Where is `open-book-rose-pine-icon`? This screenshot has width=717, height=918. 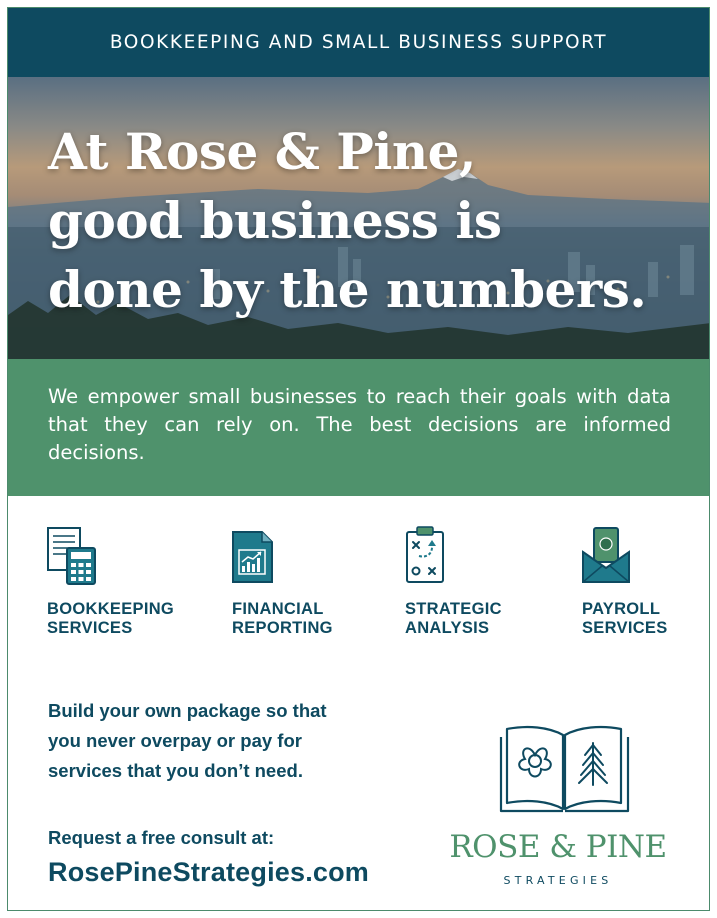
open-book-rose-pine-icon is located at coordinates (564, 769).